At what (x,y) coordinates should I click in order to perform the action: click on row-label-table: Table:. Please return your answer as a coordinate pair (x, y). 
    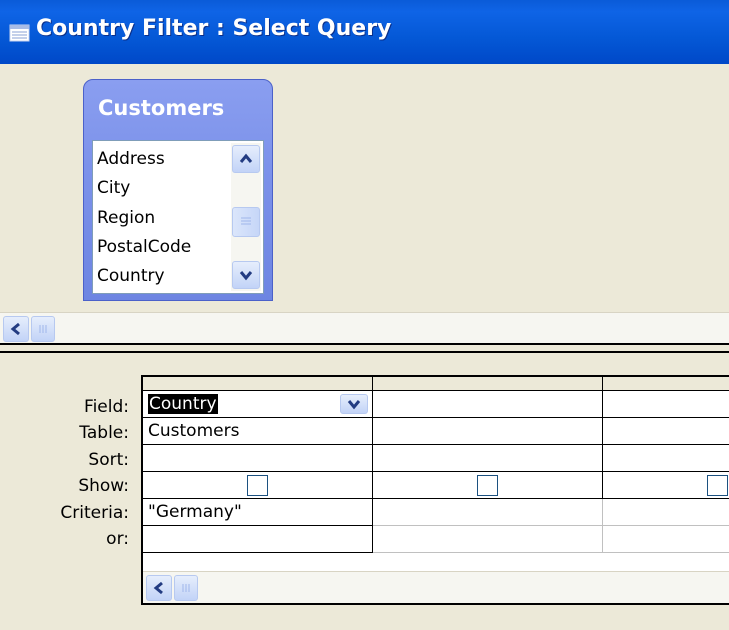
    Looking at the image, I should click on (104, 433).